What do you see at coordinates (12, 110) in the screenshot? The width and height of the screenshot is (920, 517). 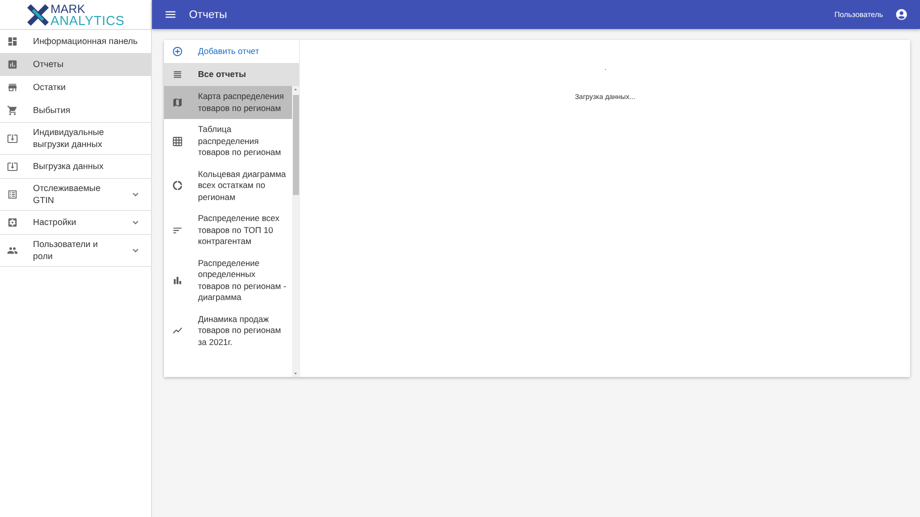 I see `cart-icon` at bounding box center [12, 110].